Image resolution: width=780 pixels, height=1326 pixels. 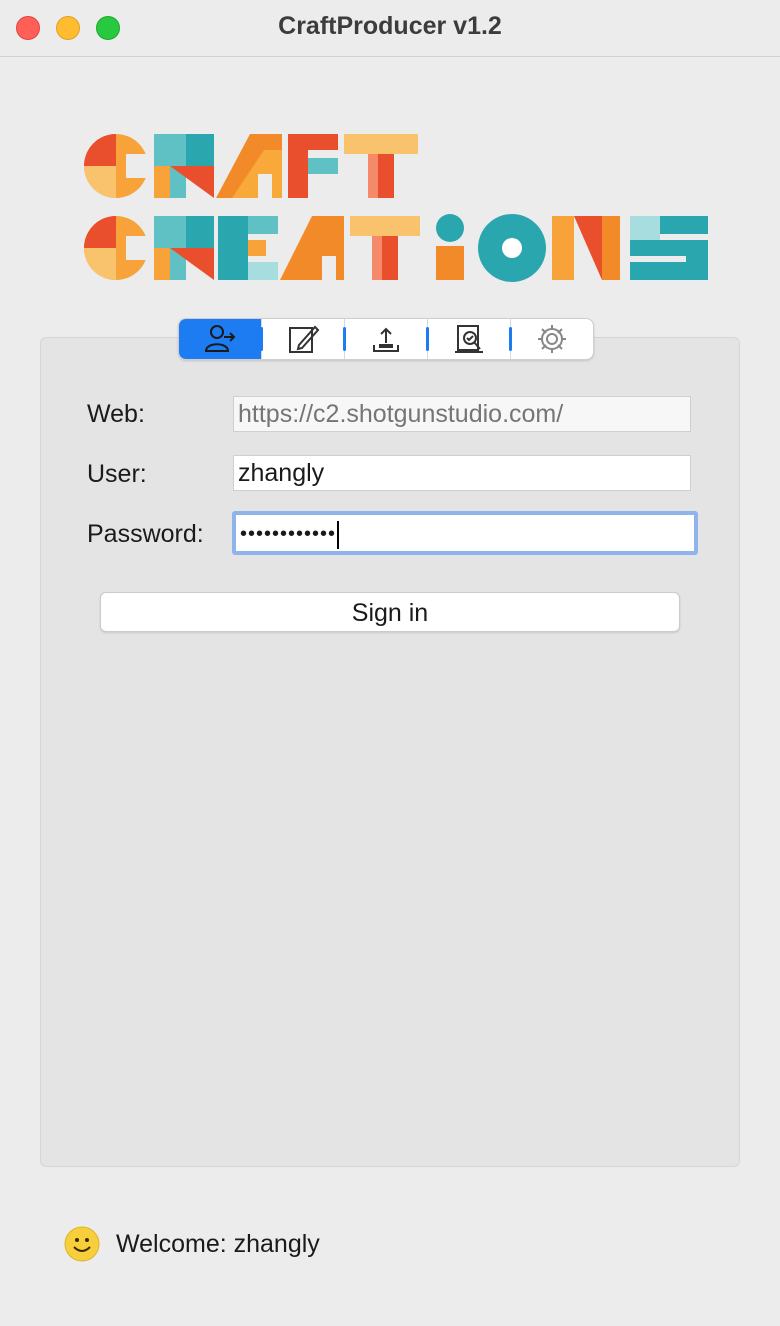 What do you see at coordinates (338, 534) in the screenshot?
I see `text-caret` at bounding box center [338, 534].